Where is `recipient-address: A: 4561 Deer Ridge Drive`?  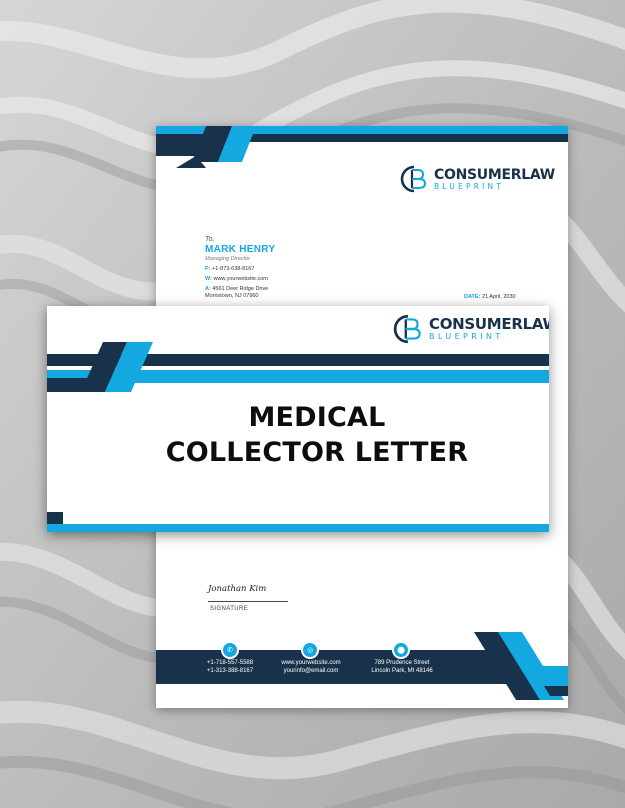
recipient-address: A: 4561 Deer Ridge Drive is located at coordinates (240, 289).